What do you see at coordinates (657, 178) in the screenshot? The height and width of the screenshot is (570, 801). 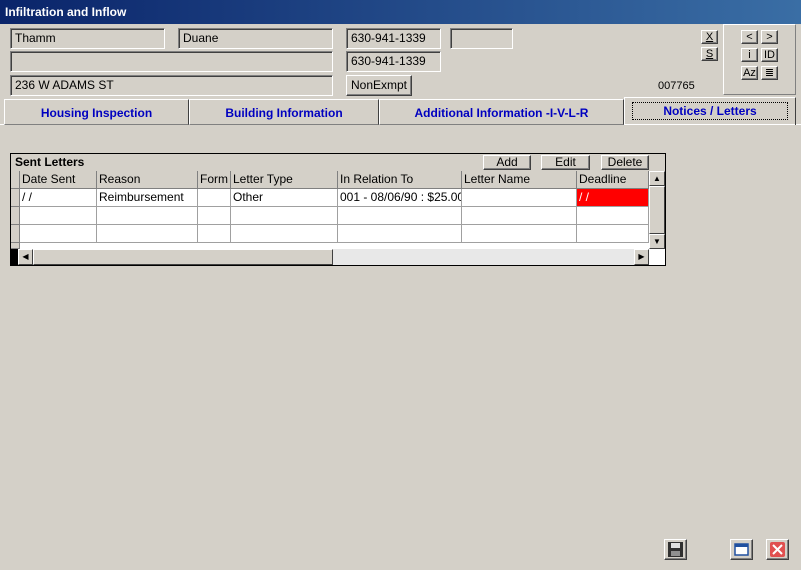 I see `scroll-up-icon: ▲` at bounding box center [657, 178].